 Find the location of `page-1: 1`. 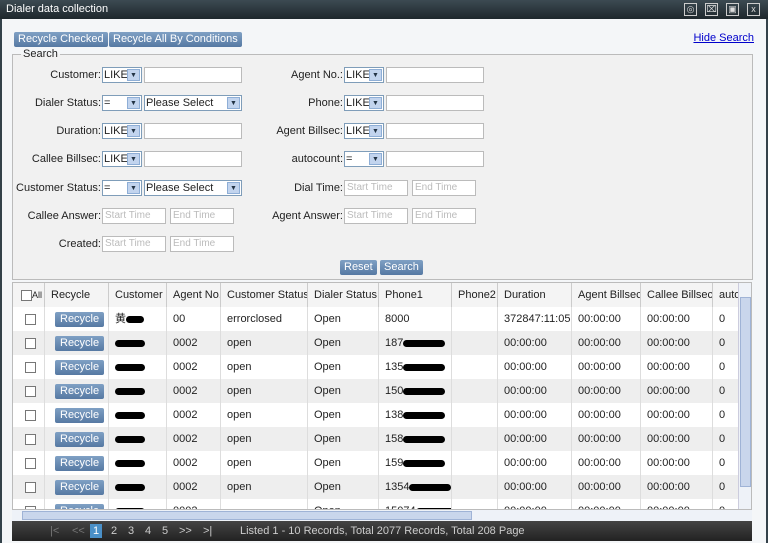

page-1: 1 is located at coordinates (96, 531).